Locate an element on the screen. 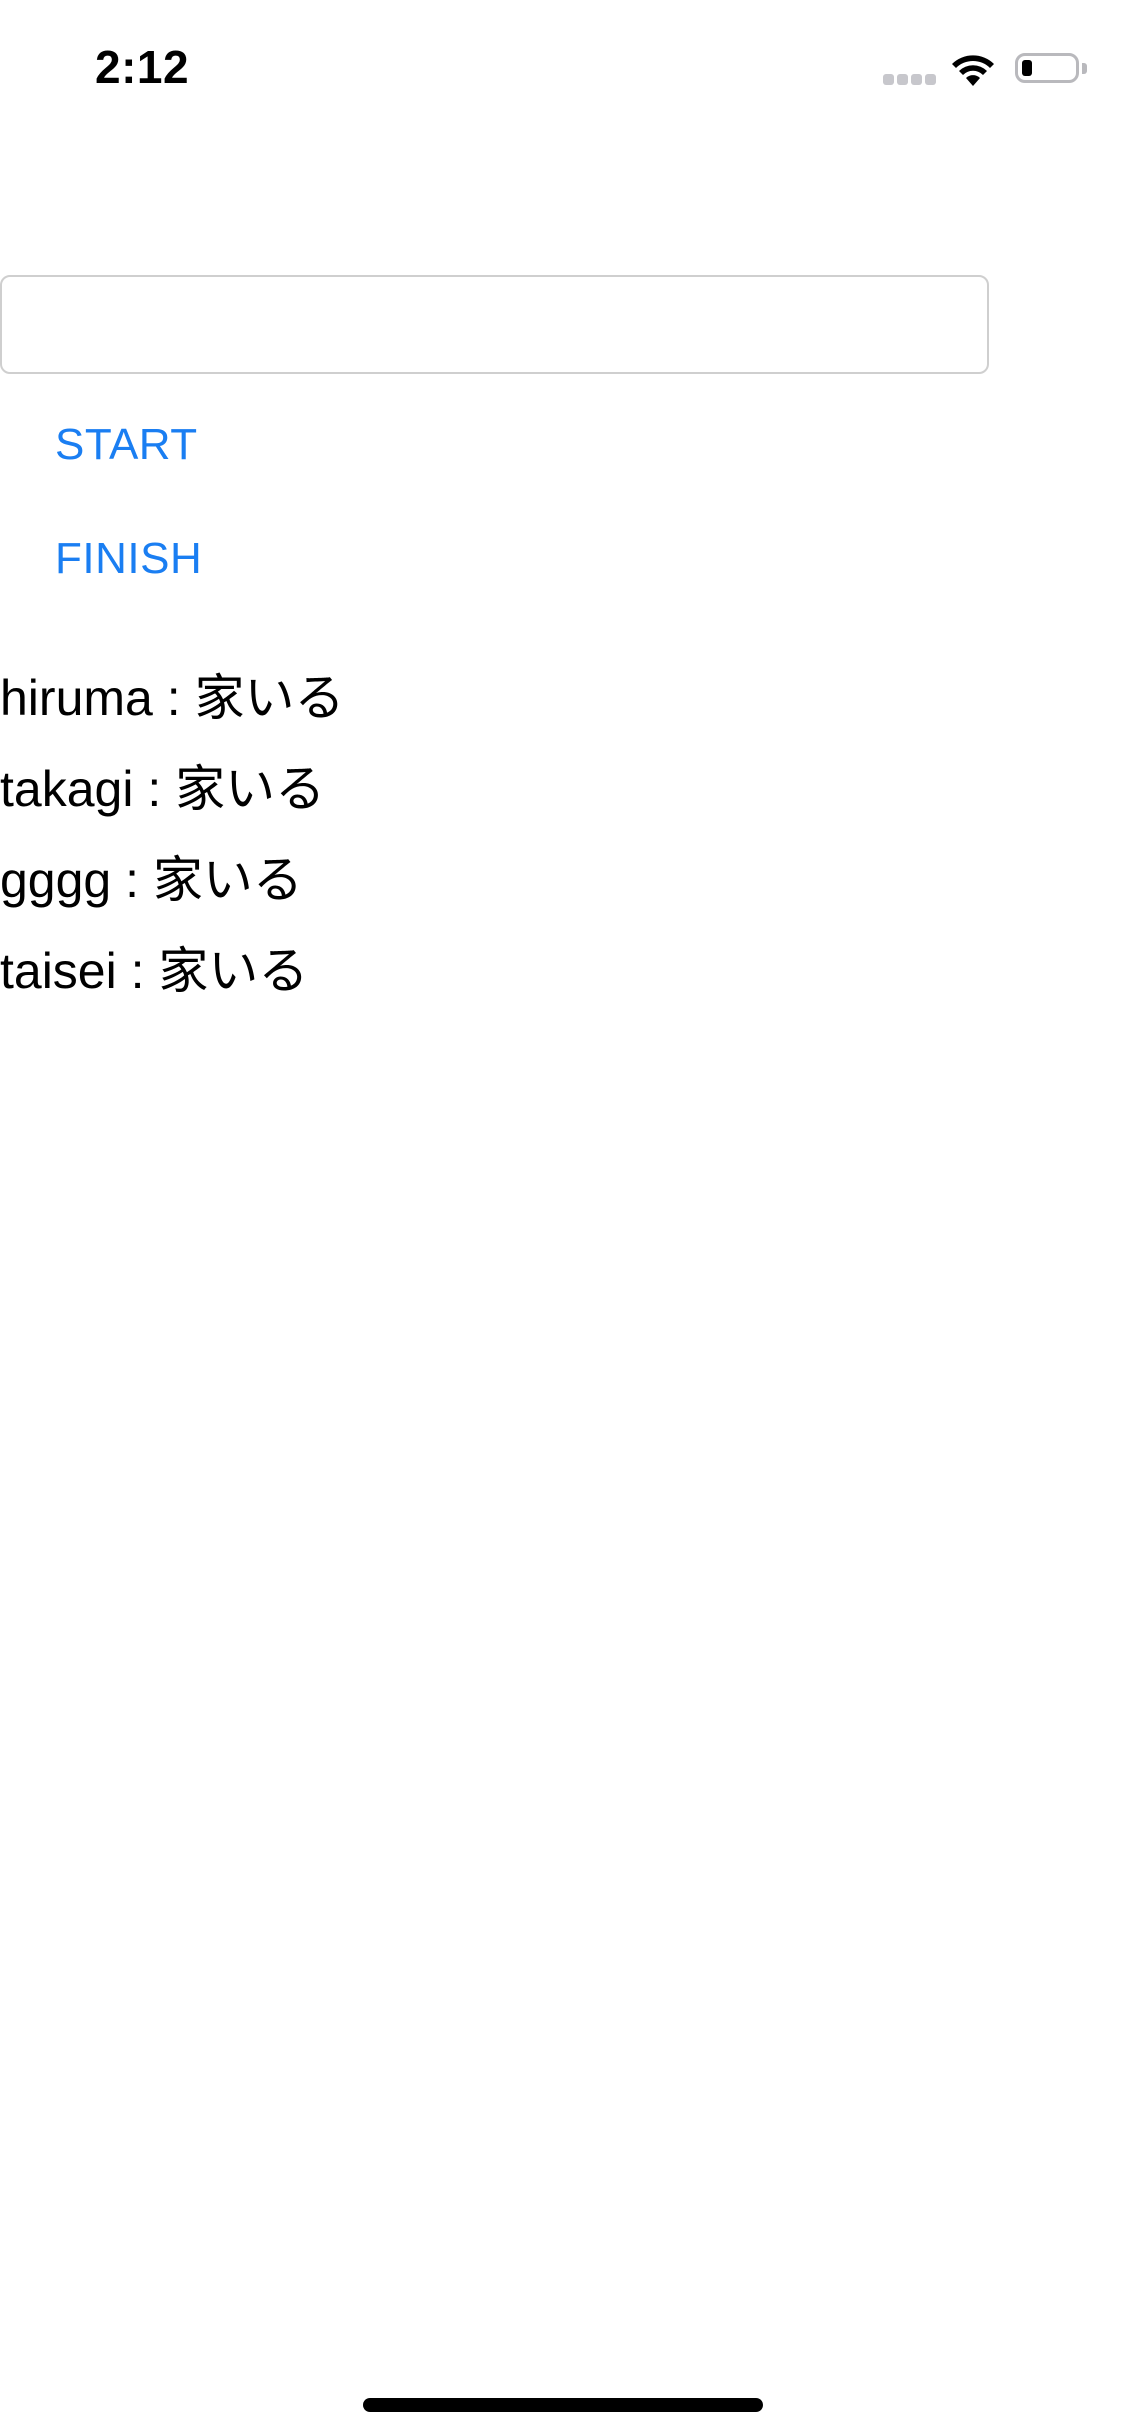  list-item: takagi : 家いる is located at coordinates (163, 789).